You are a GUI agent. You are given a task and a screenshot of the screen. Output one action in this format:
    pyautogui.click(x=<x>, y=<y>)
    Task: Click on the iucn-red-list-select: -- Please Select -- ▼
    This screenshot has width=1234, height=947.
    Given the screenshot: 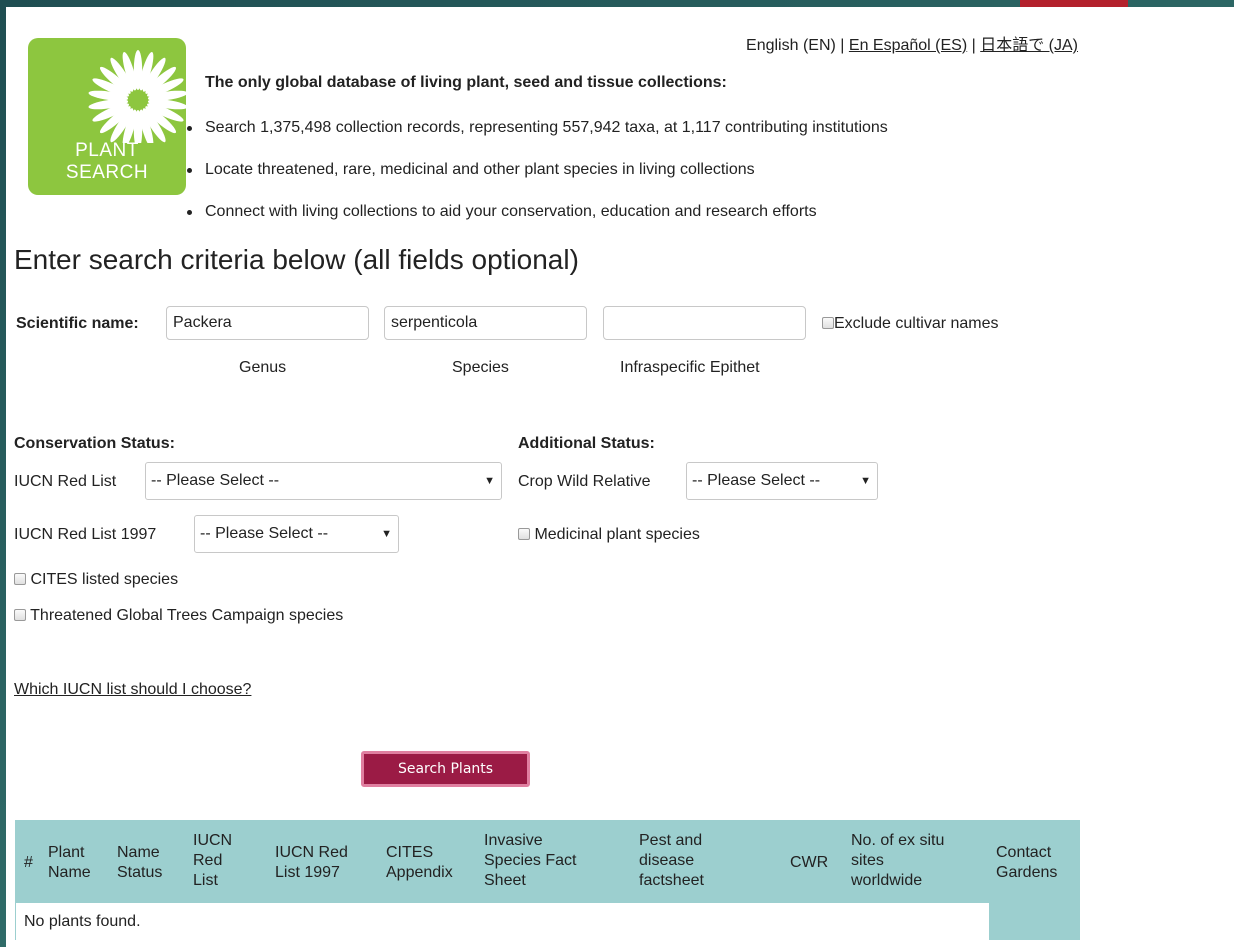 What is the action you would take?
    pyautogui.click(x=323, y=481)
    